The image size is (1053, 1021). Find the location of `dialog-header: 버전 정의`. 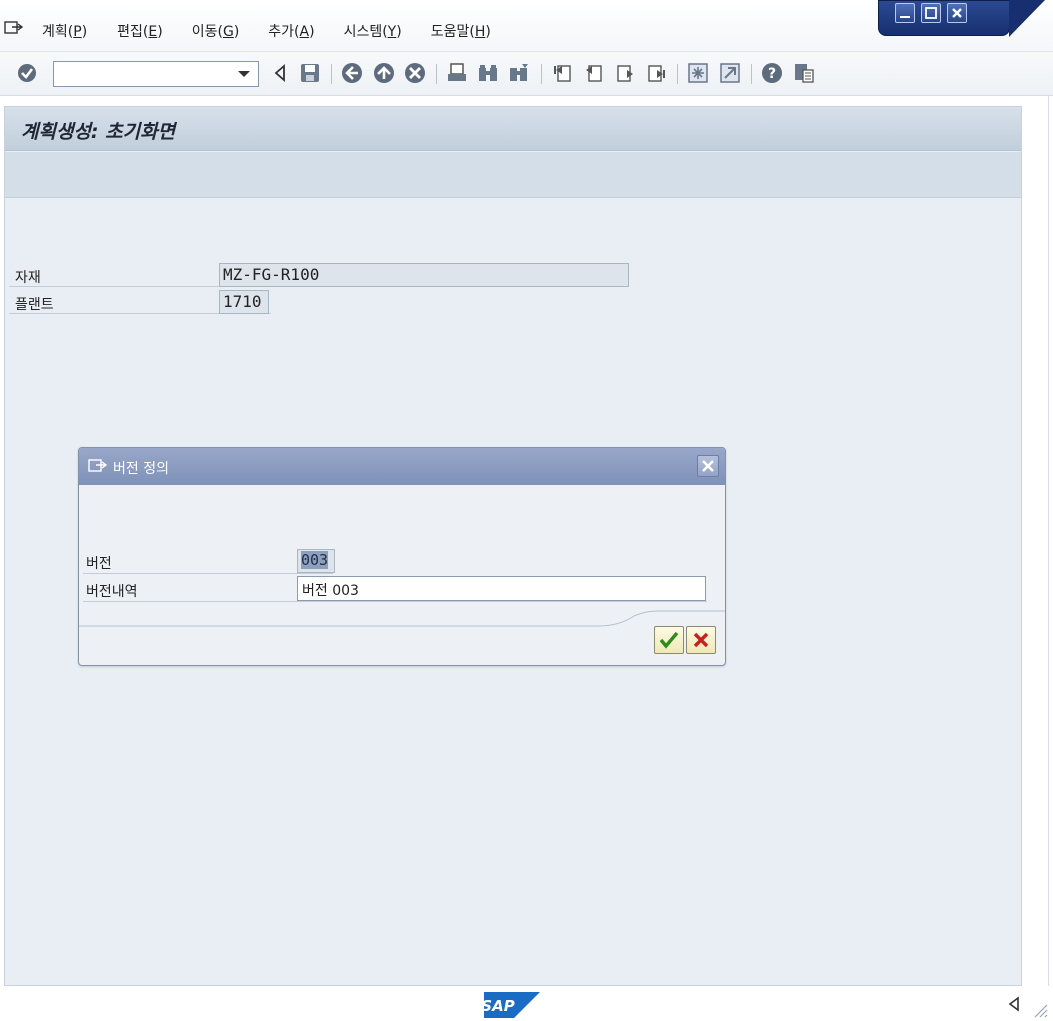

dialog-header: 버전 정의 is located at coordinates (402, 466).